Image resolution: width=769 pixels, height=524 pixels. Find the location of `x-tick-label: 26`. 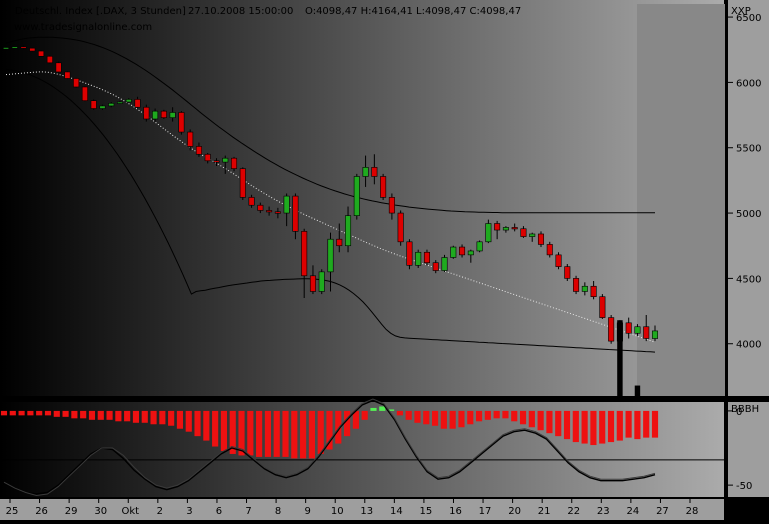

x-tick-label: 26 is located at coordinates (41, 511).